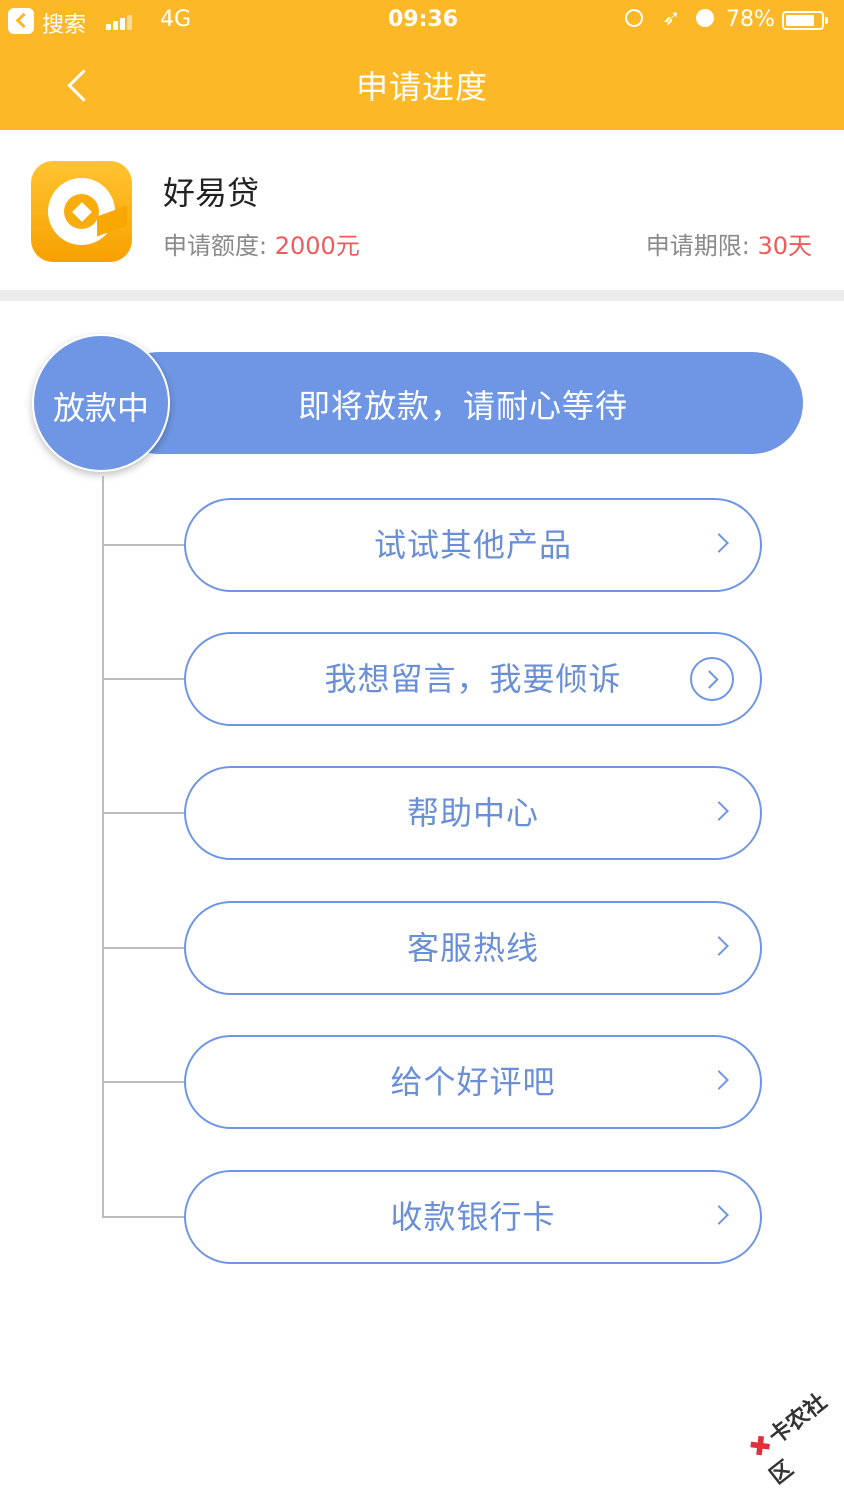 The image size is (844, 1500). I want to click on term-row: 申请期限: 30天, so click(729, 243).